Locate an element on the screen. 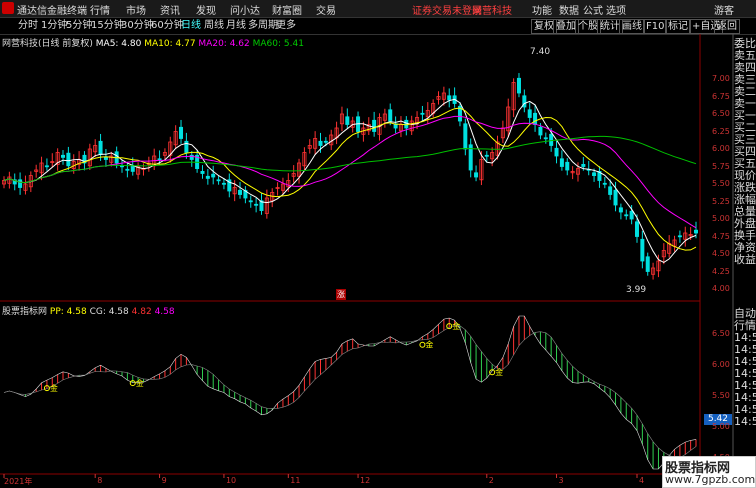  price-tick: 6.00 is located at coordinates (721, 148).